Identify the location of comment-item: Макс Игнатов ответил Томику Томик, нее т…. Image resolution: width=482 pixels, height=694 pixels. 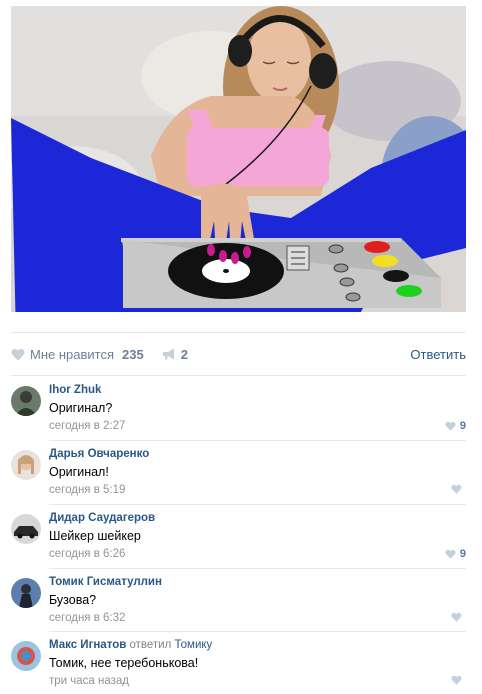
(238, 663).